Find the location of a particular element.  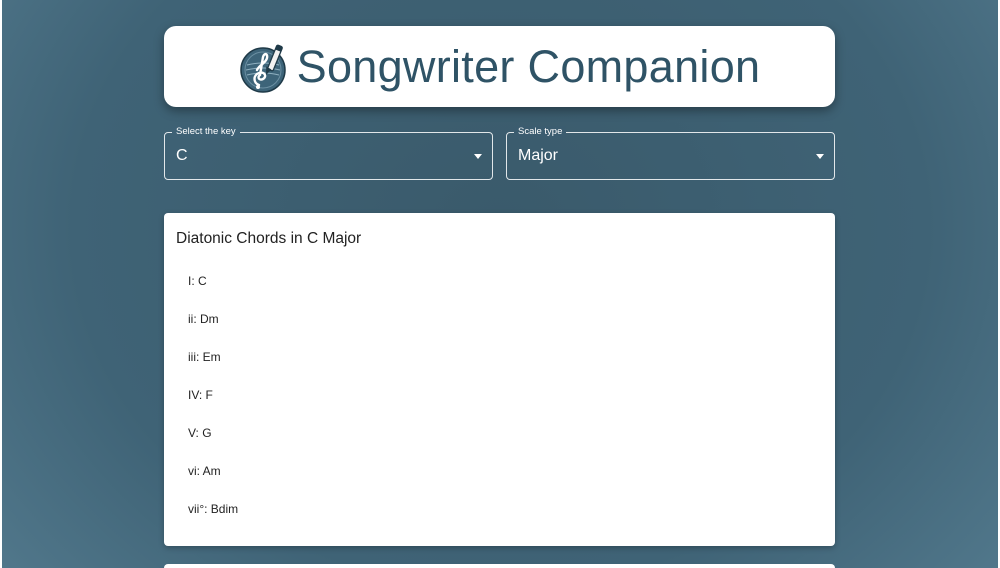

chords-title: Diatonic Chords in C Major is located at coordinates (269, 238).